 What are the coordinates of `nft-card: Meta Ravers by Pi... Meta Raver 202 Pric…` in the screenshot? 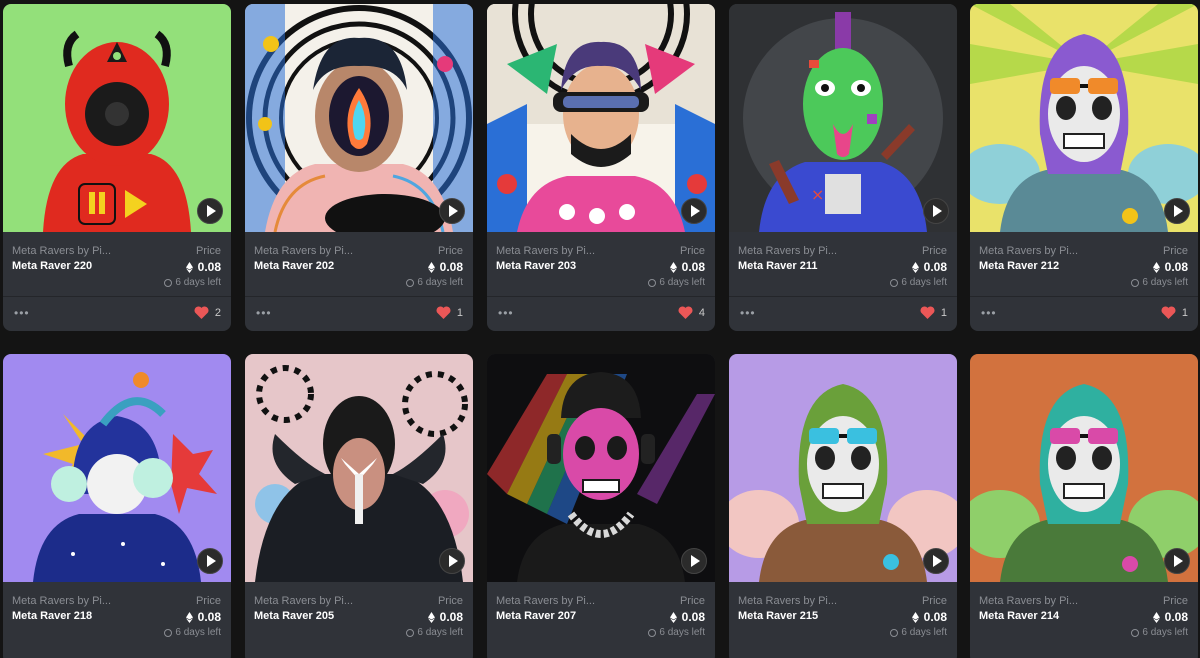 It's located at (359, 167).